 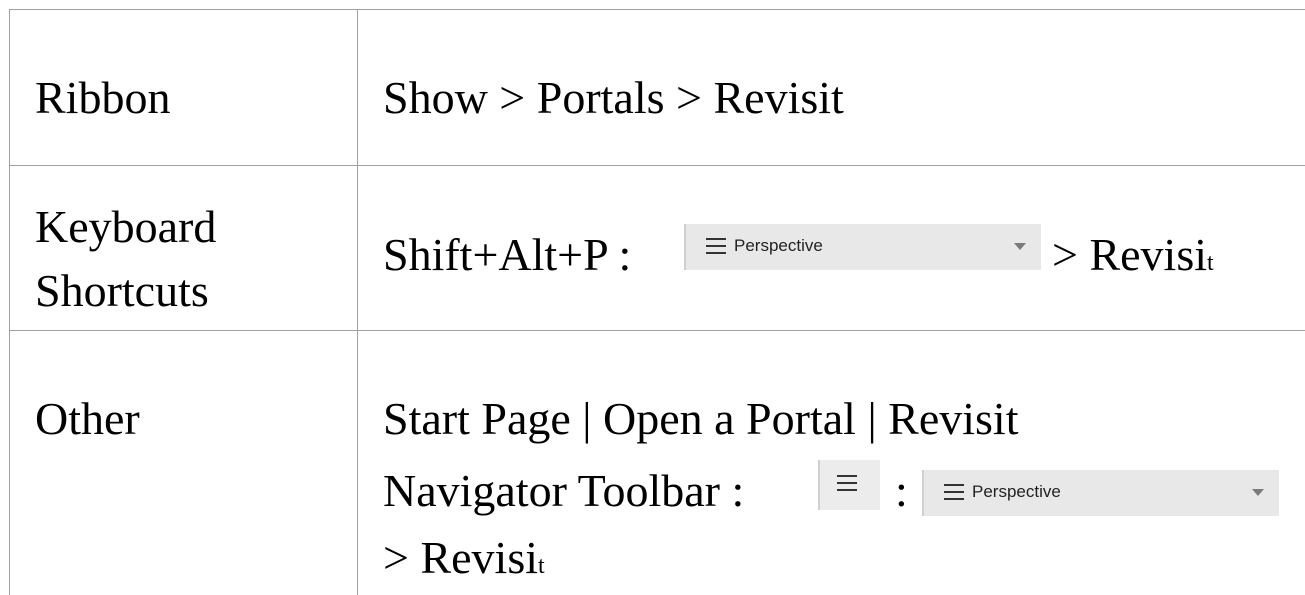 What do you see at coordinates (461, 557) in the screenshot?
I see `navigator-revisit-main: > Revisi` at bounding box center [461, 557].